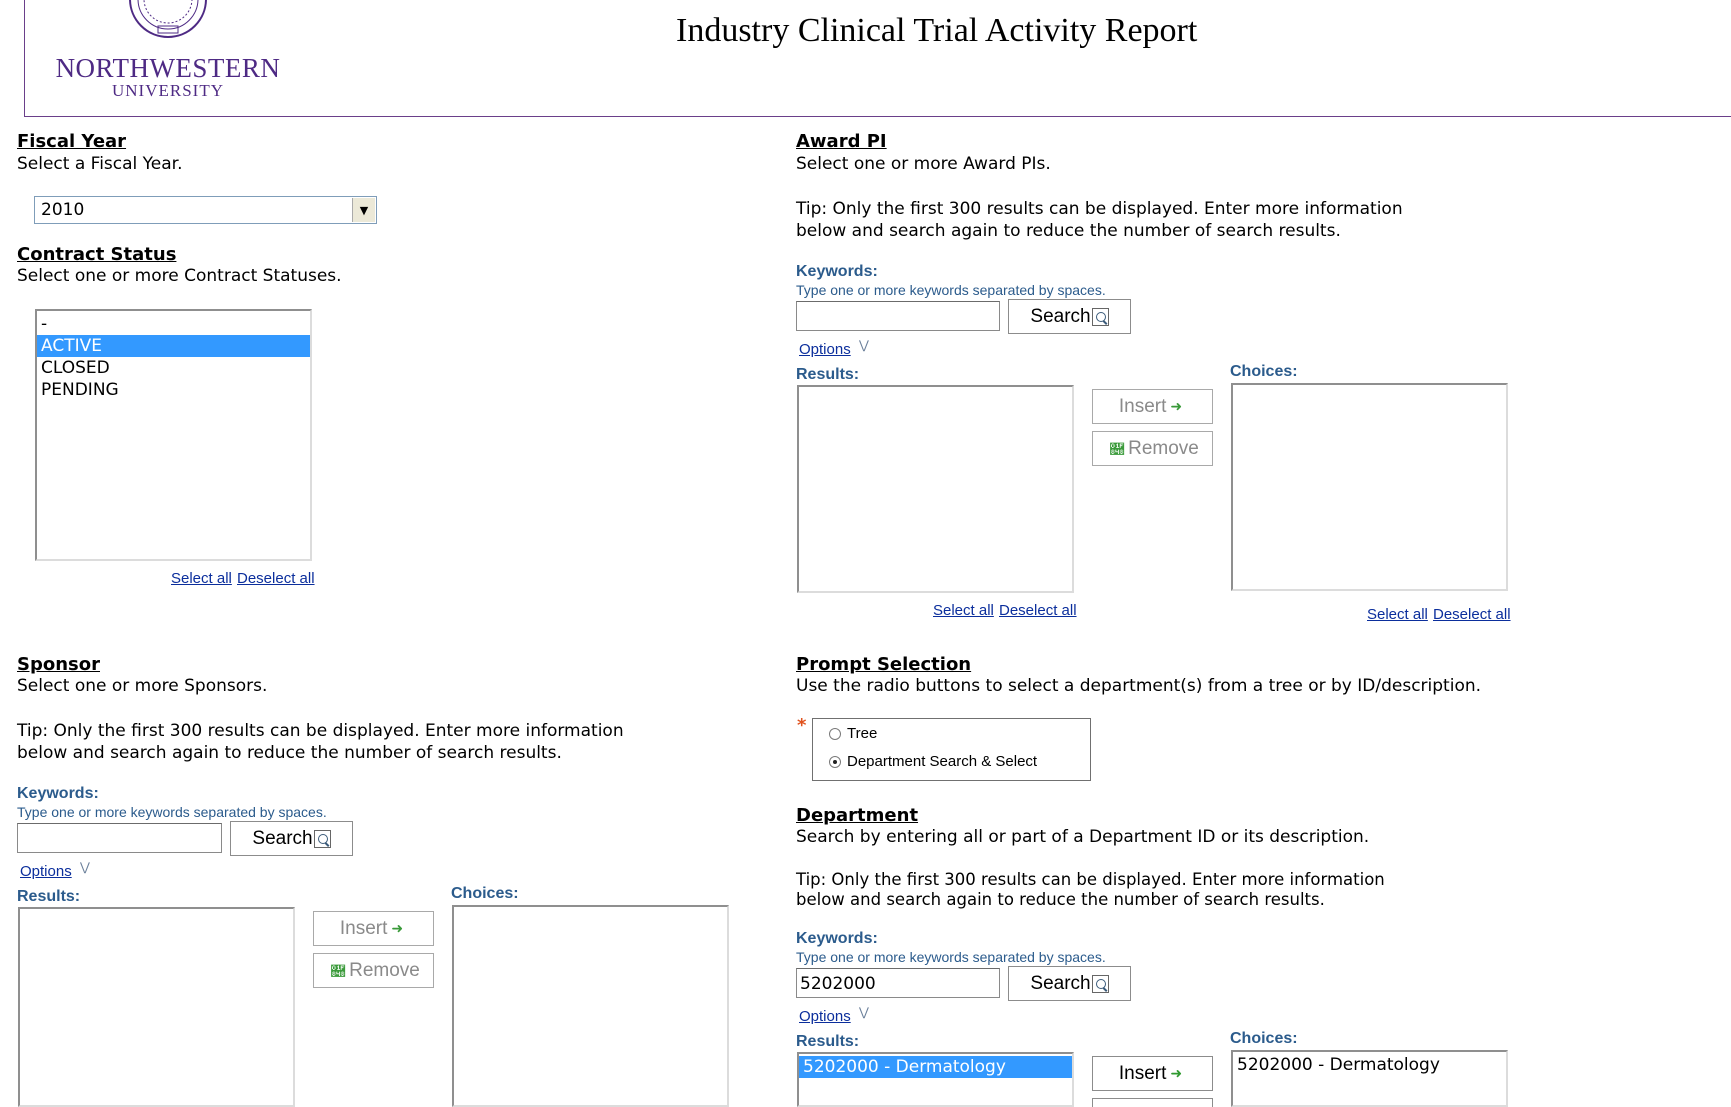 Image resolution: width=1731 pixels, height=1107 pixels. What do you see at coordinates (837, 271) in the screenshot?
I see `award-pi-keywords-label: Keywords:` at bounding box center [837, 271].